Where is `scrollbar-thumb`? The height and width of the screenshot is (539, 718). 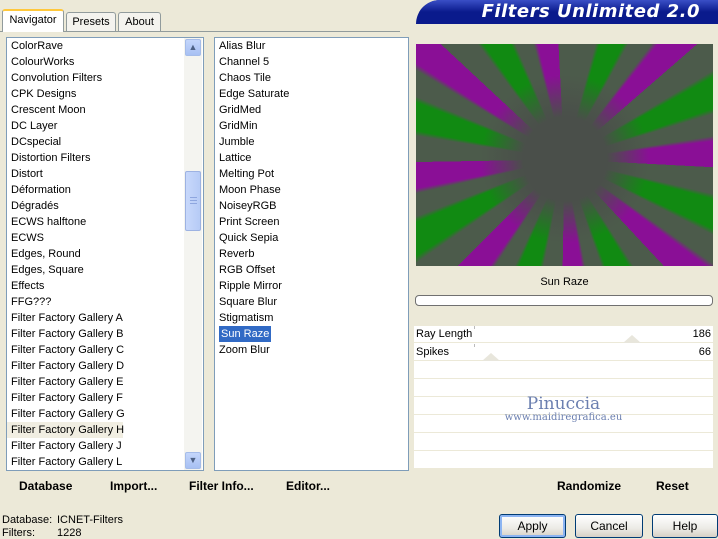
scrollbar-thumb is located at coordinates (193, 201).